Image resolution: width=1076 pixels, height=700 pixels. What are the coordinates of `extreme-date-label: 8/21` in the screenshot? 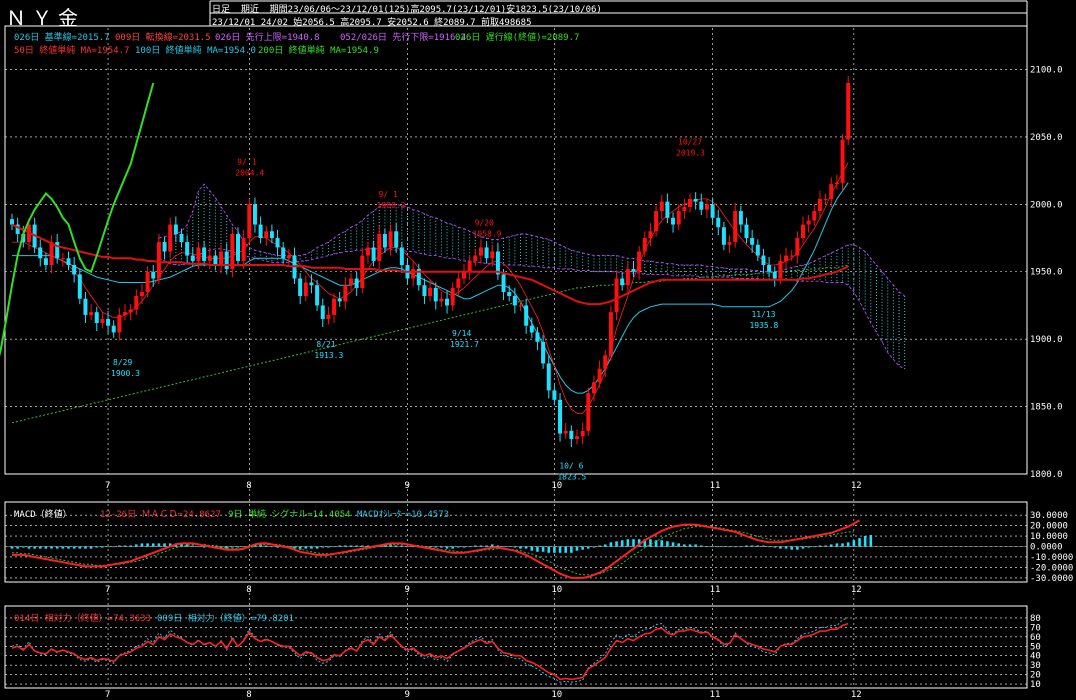 It's located at (325, 344).